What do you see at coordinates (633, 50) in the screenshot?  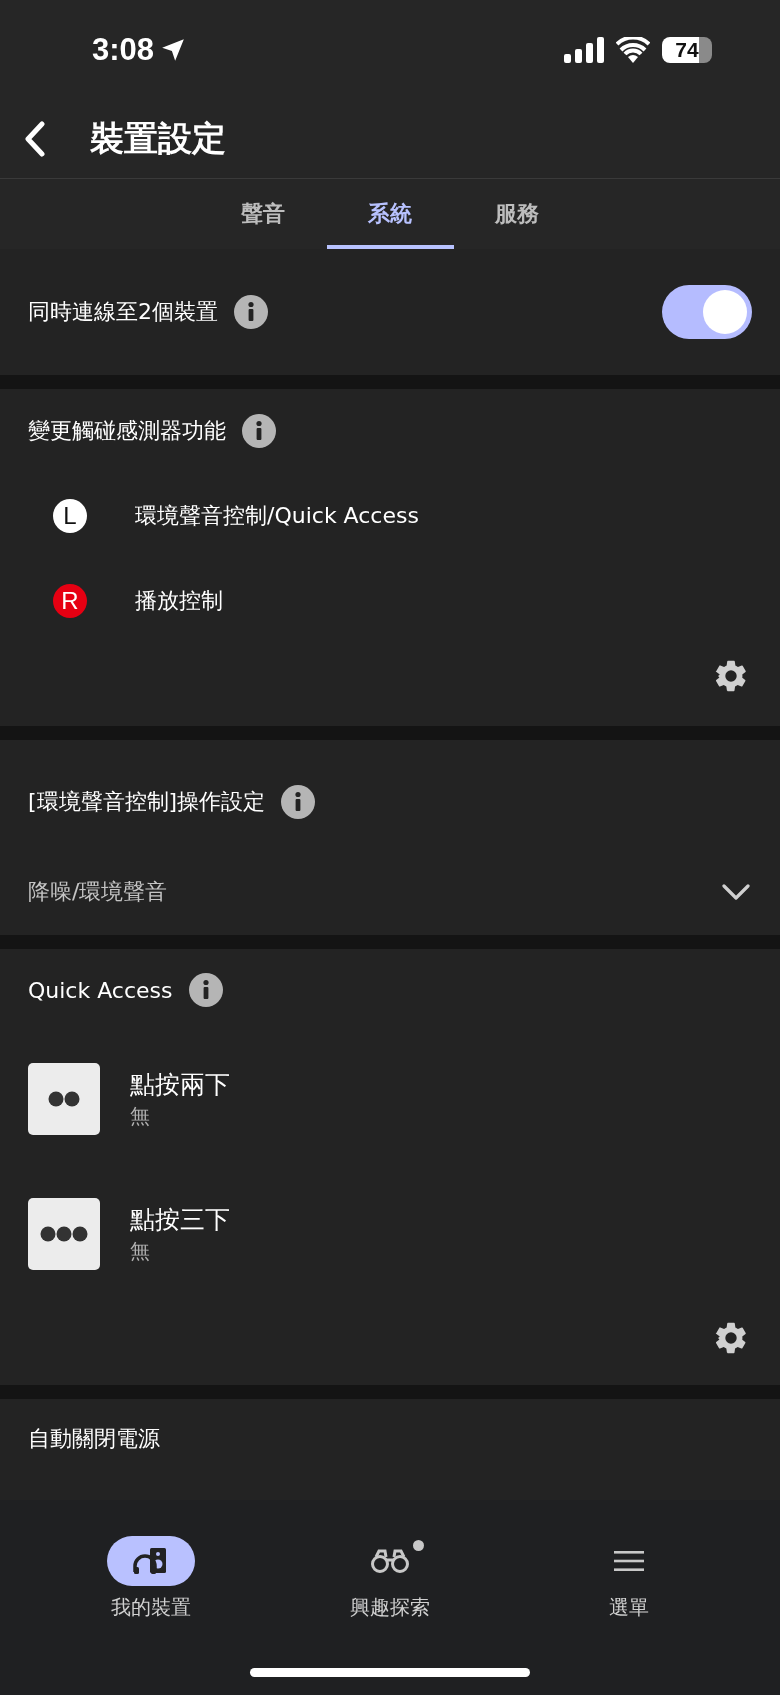 I see `wifi-icon` at bounding box center [633, 50].